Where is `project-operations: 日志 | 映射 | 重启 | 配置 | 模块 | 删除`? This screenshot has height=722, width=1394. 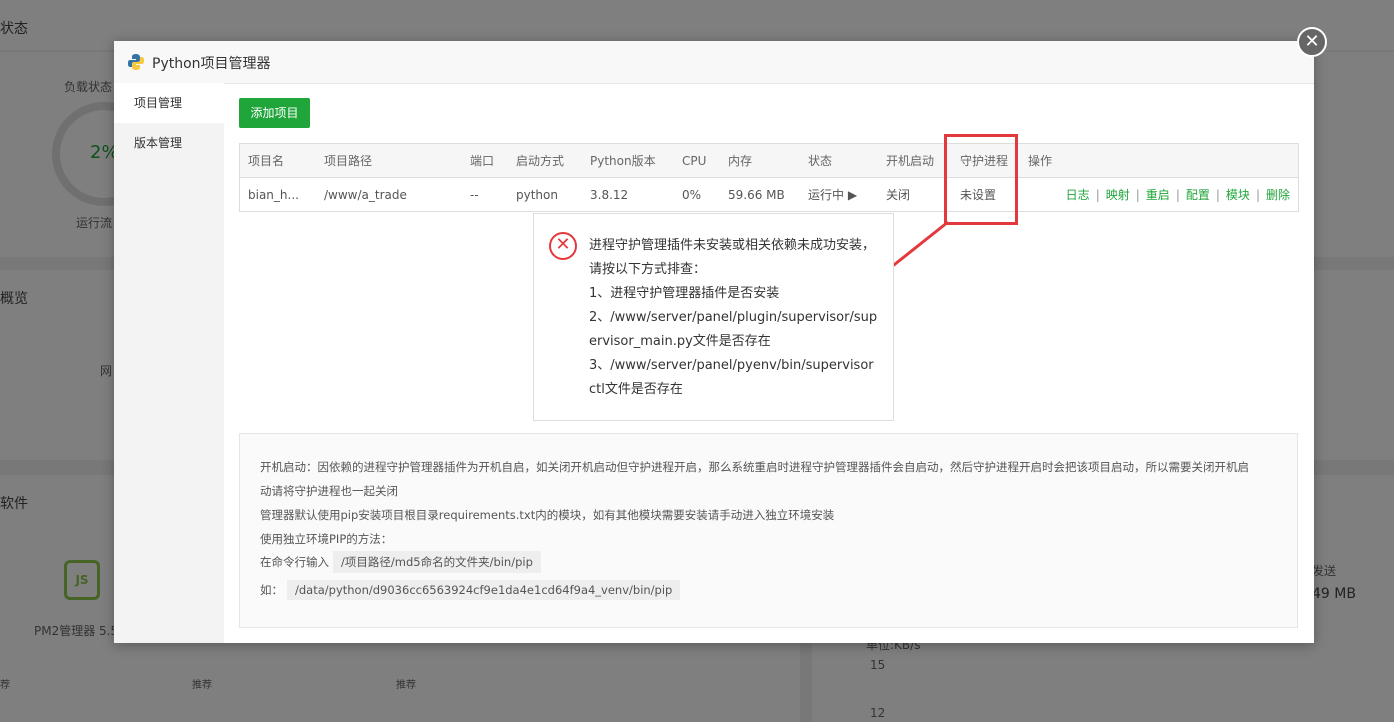
project-operations: 日志 | 映射 | 重启 | 配置 | 模块 | 删除 is located at coordinates (1159, 195).